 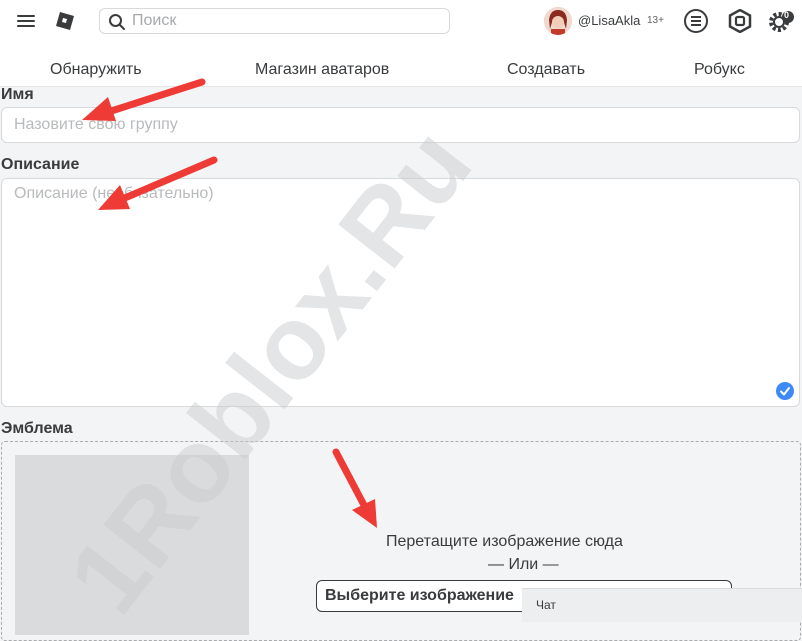 I want to click on roblox-logo-icon, so click(x=65, y=21).